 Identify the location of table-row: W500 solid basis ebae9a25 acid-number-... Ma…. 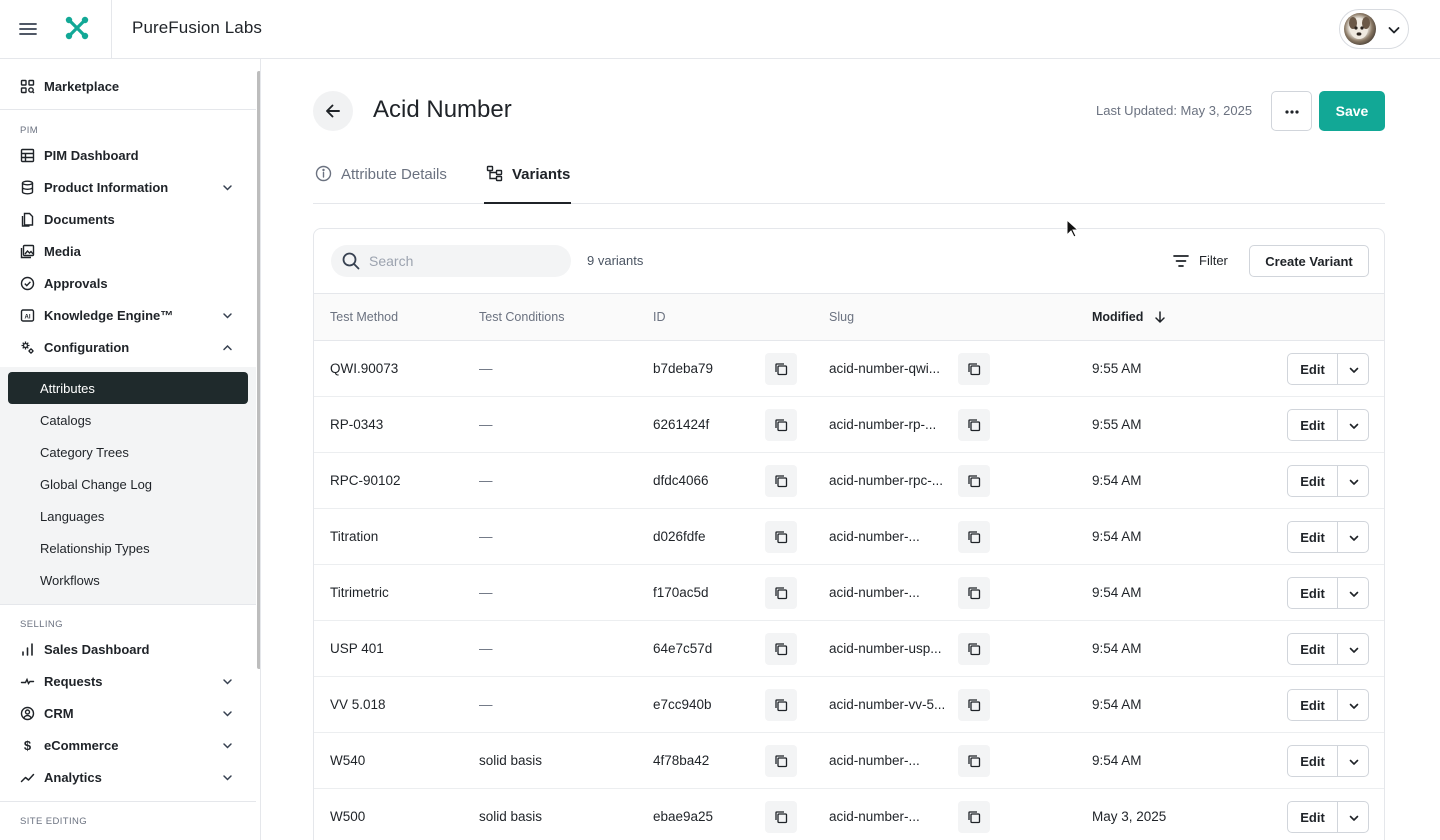
(849, 814).